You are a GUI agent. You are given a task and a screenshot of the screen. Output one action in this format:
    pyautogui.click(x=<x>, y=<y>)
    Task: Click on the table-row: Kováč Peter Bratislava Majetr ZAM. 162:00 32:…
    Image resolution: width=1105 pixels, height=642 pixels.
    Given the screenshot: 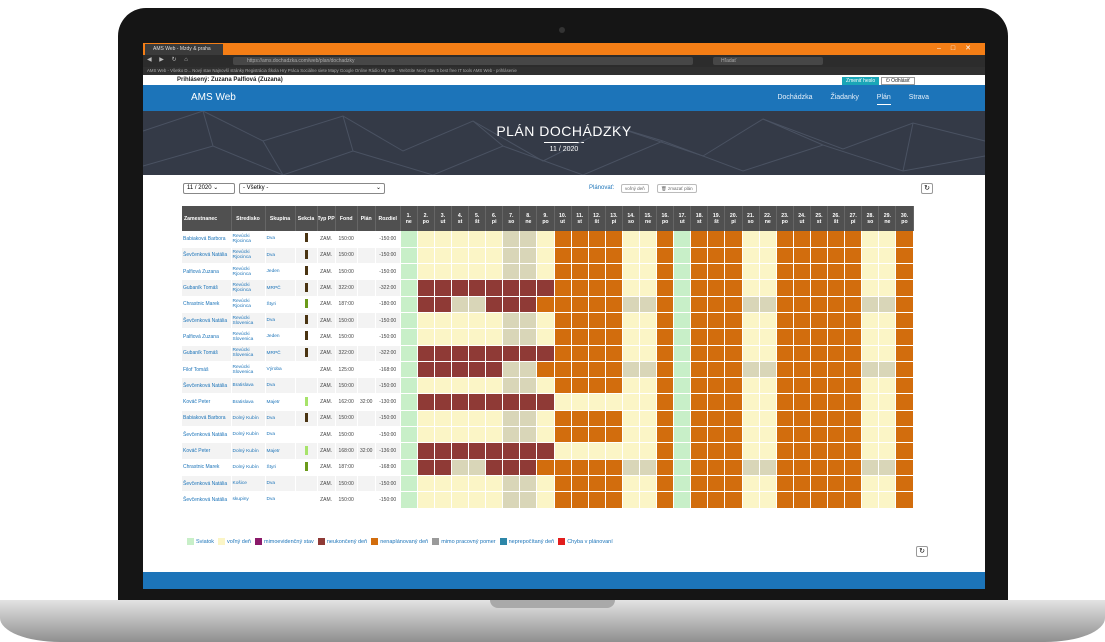 What is the action you would take?
    pyautogui.click(x=548, y=402)
    